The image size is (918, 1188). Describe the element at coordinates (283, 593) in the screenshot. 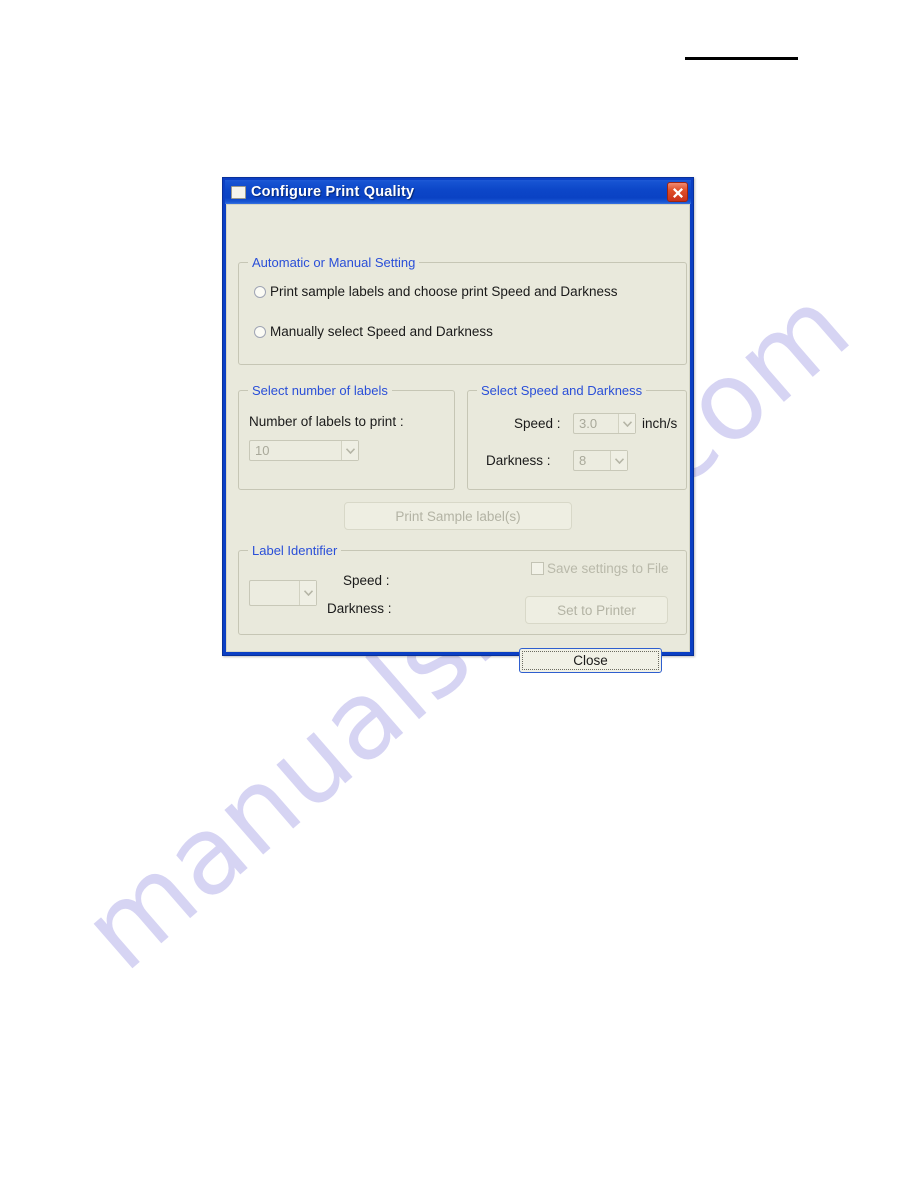

I see `label-identifier-select` at that location.